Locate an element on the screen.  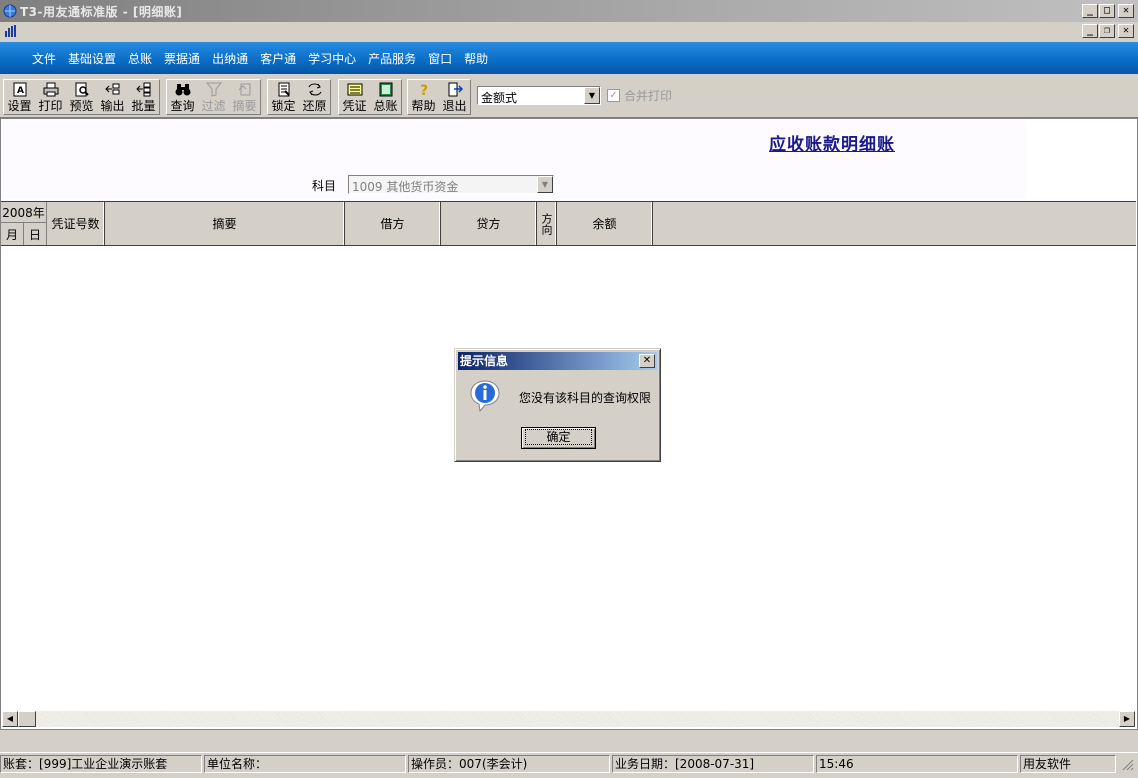
batch-icon is located at coordinates (144, 89).